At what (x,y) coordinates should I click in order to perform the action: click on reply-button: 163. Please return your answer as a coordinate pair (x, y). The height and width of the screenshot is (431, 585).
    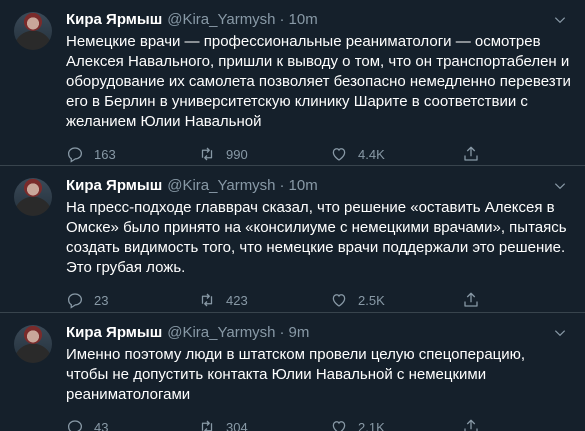
    Looking at the image, I should click on (132, 154).